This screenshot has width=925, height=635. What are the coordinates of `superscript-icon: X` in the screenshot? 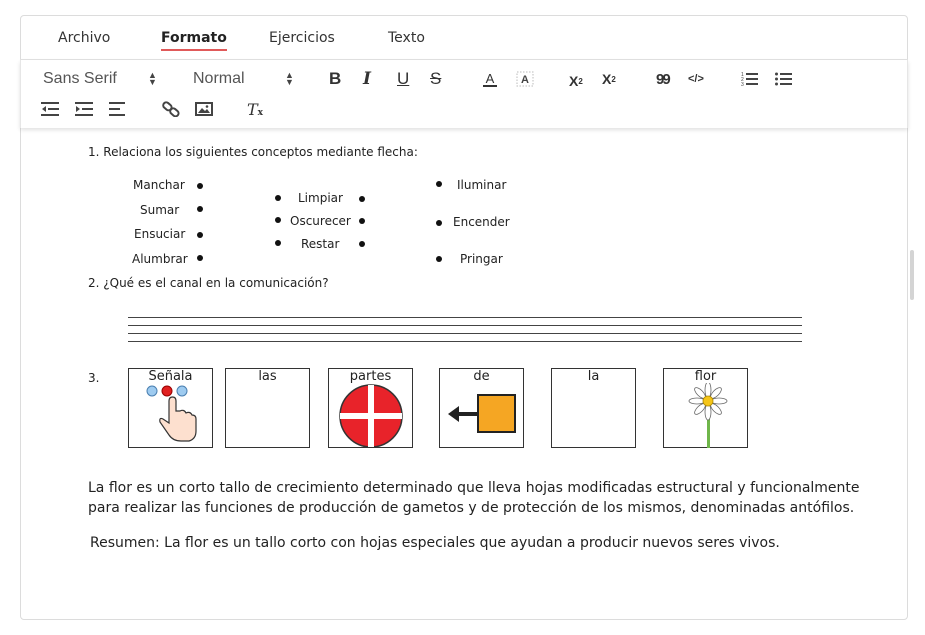 It's located at (607, 79).